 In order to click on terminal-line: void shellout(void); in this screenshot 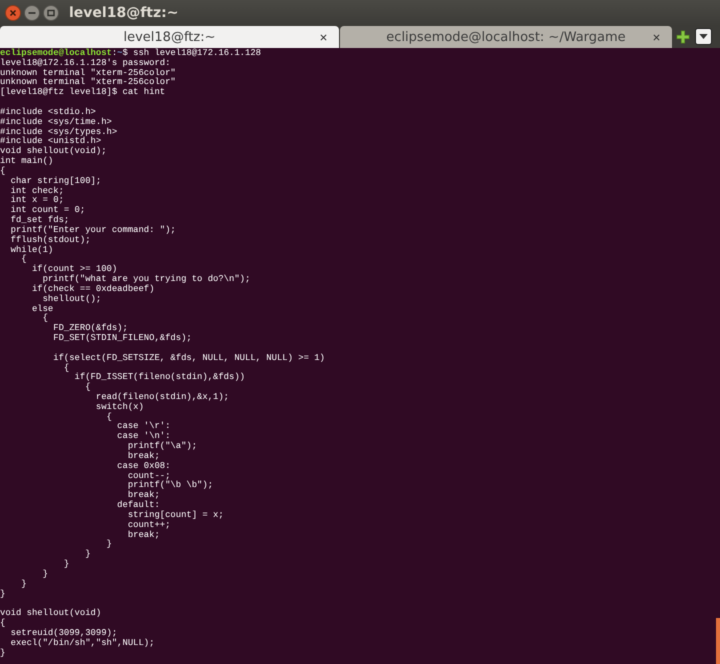, I will do `click(53, 151)`.